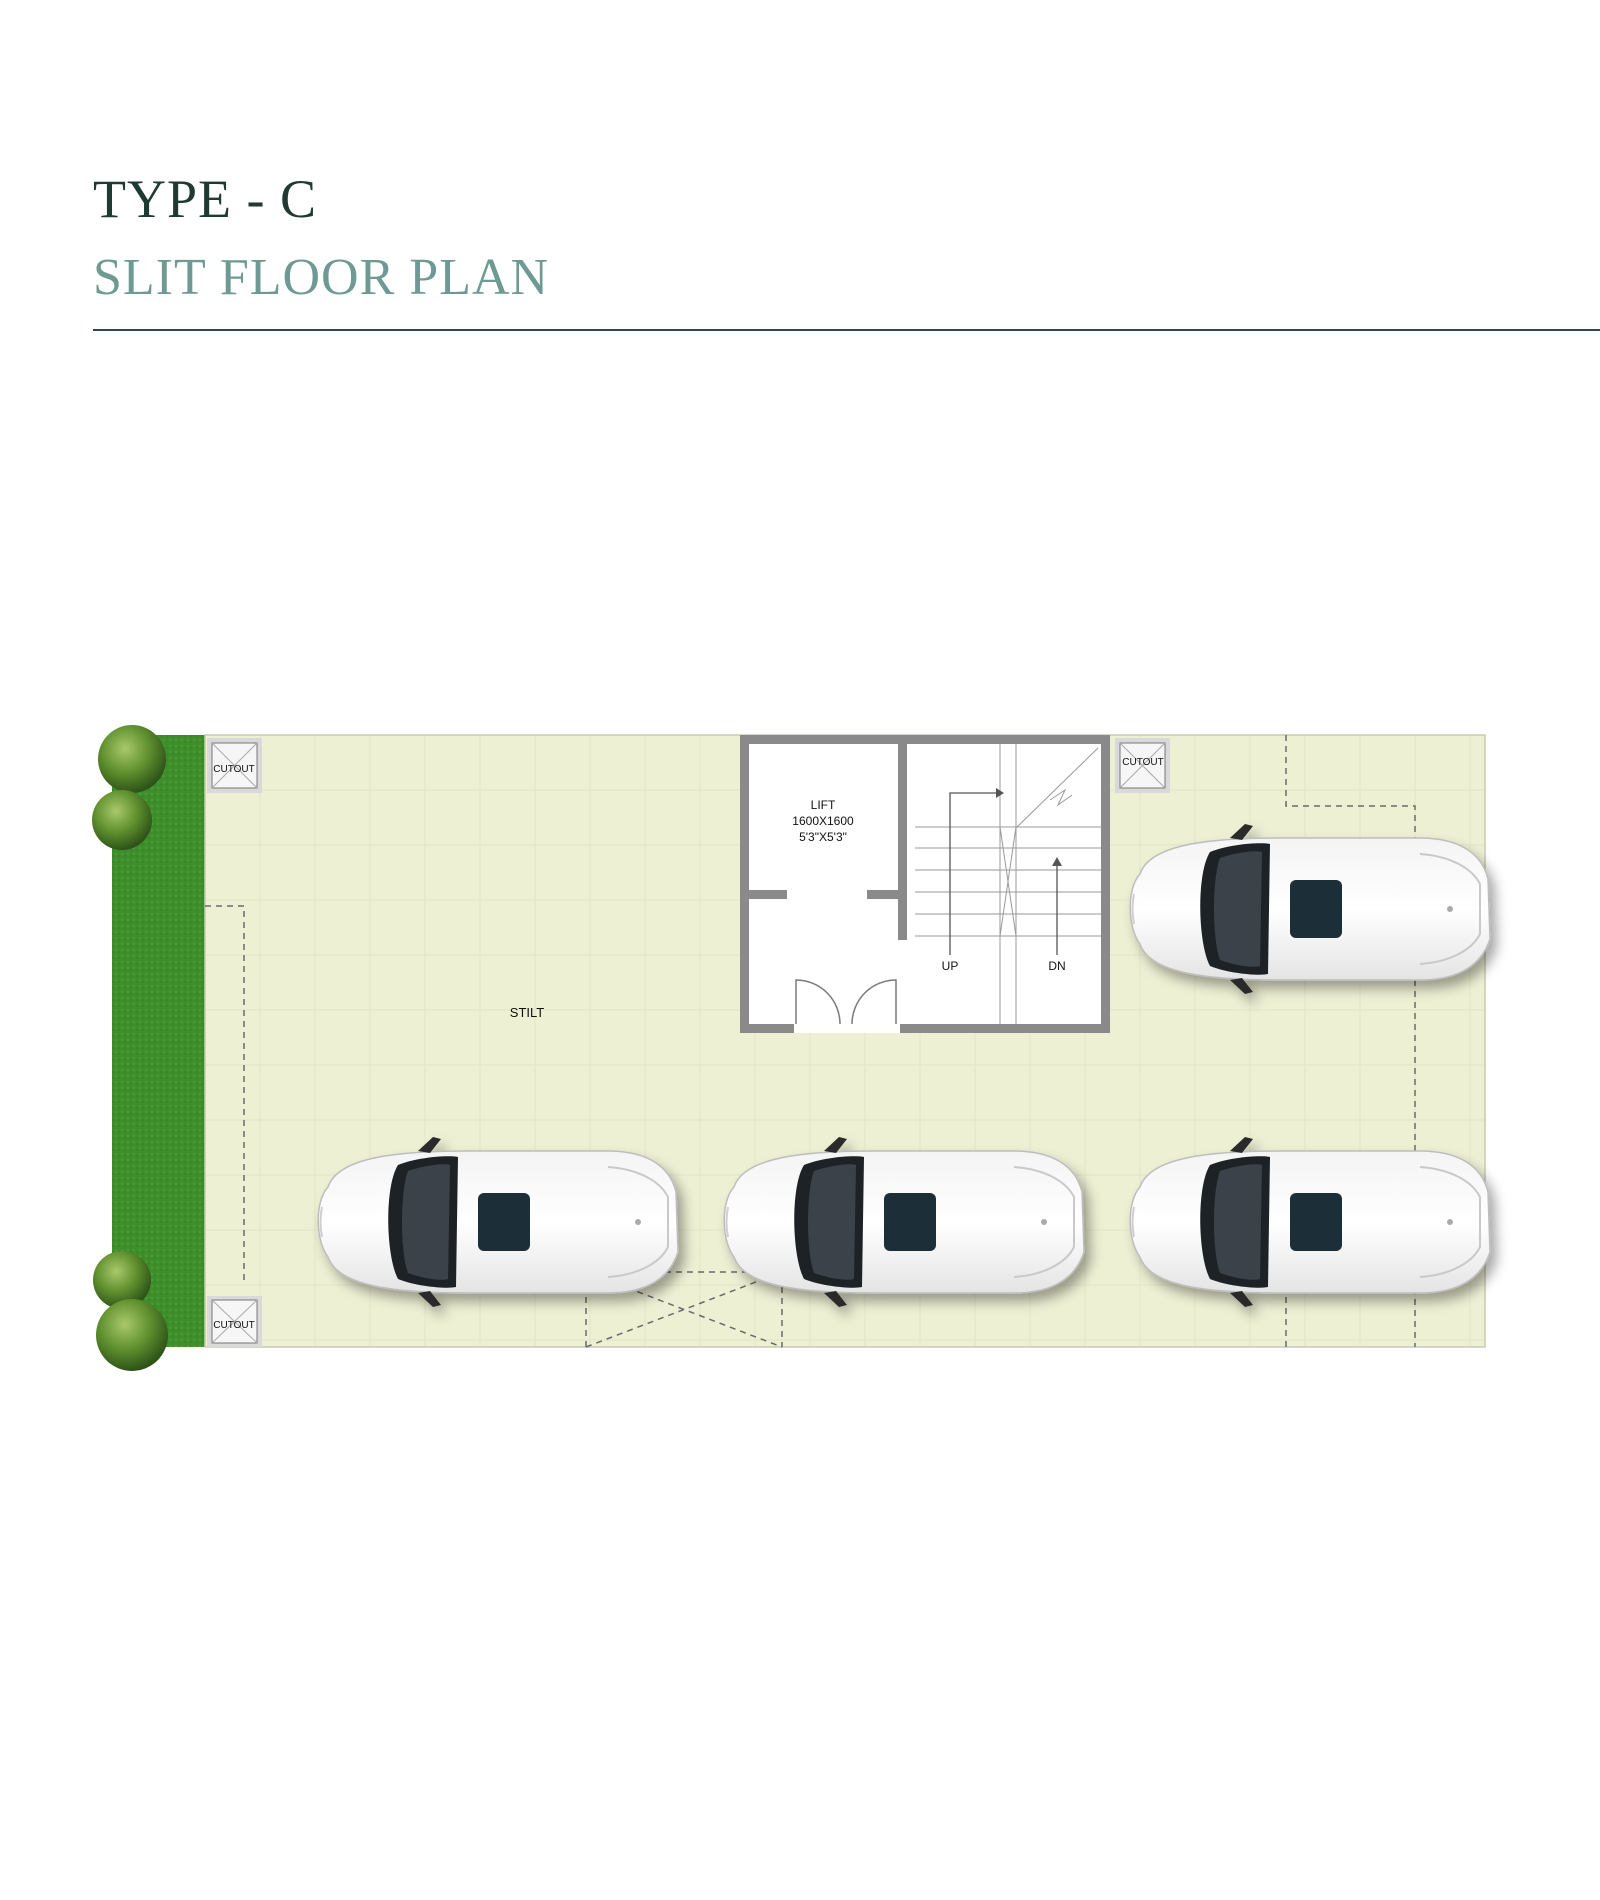  I want to click on core-block: LIFT 1600X1600 5'3"X5'3" UP DN, so click(925, 884).